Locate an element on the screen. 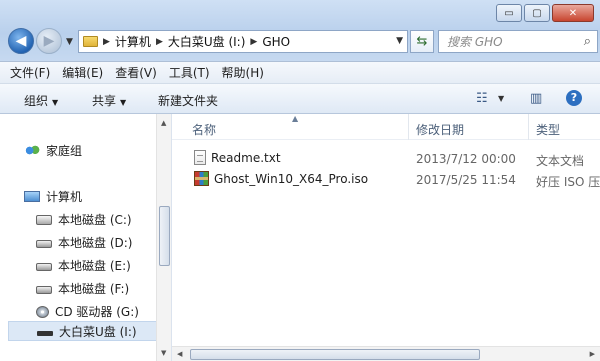 Image resolution: width=600 pixels, height=361 pixels. organize-button: 组织 ▼ is located at coordinates (41, 100).